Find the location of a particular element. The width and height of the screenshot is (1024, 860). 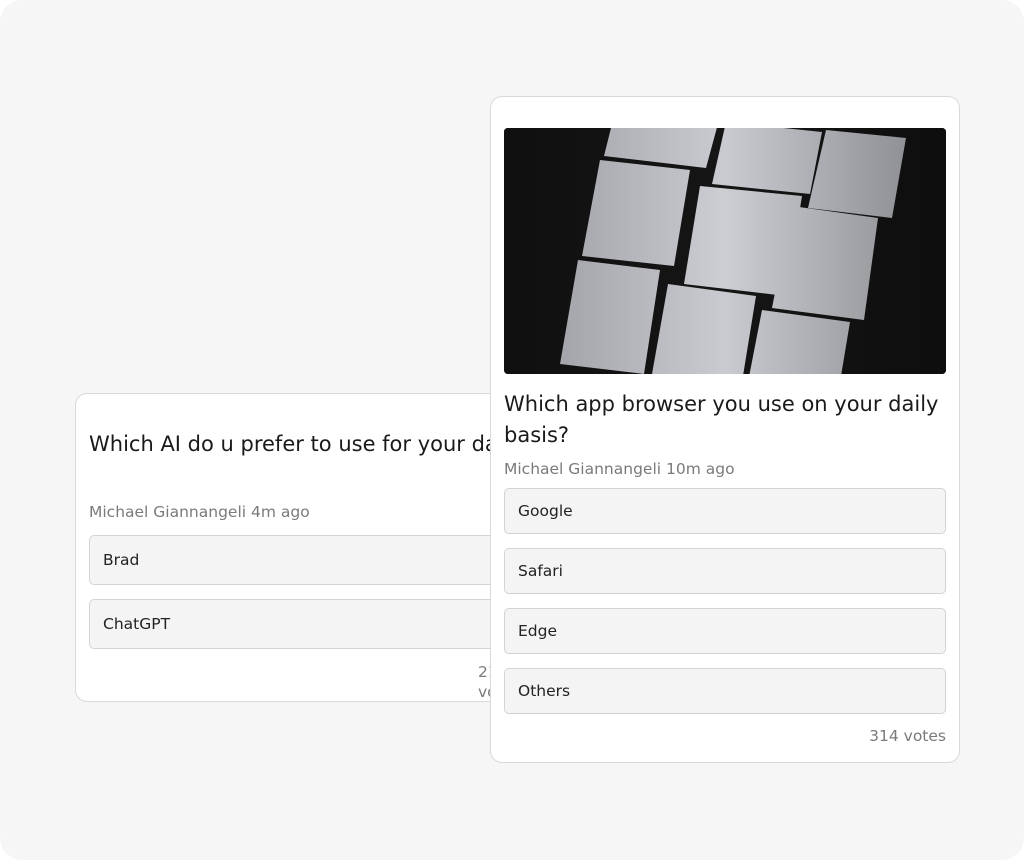

poll-option-brad: Brad is located at coordinates (301, 560).